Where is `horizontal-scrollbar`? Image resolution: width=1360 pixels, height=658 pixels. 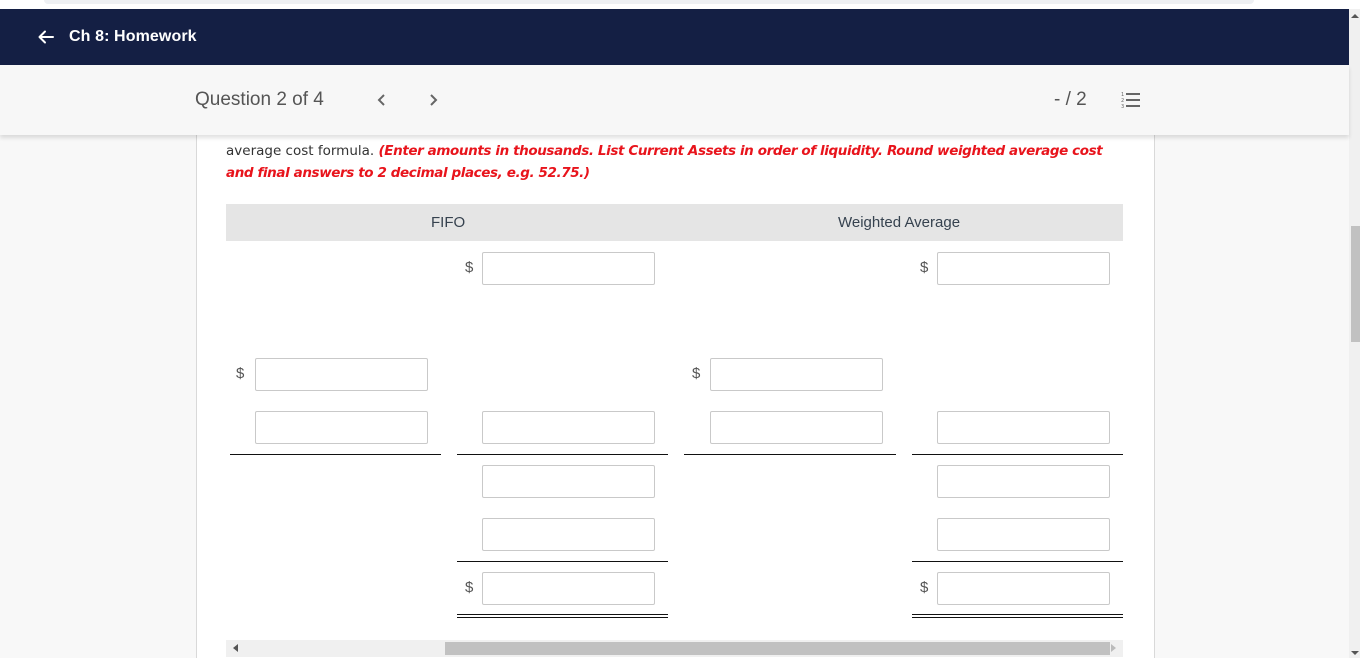
horizontal-scrollbar is located at coordinates (674, 648).